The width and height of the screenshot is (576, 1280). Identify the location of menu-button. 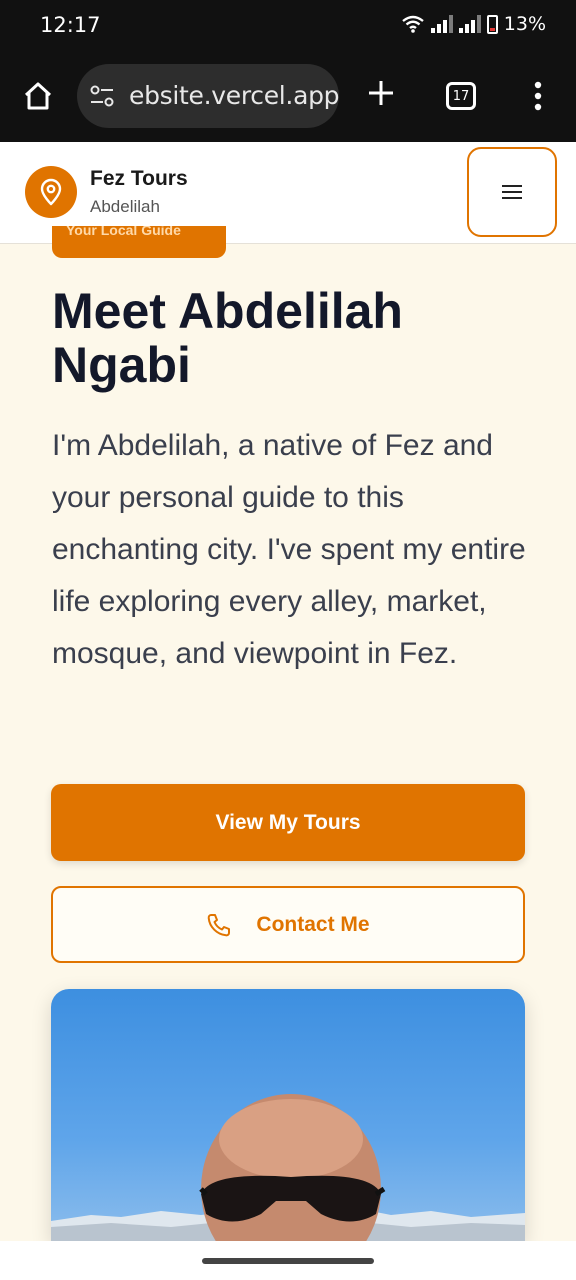
(512, 192).